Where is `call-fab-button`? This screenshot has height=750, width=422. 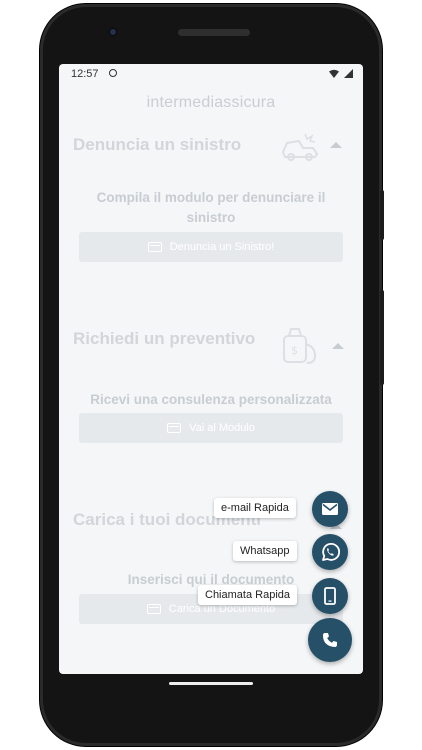
call-fab-button is located at coordinates (330, 640).